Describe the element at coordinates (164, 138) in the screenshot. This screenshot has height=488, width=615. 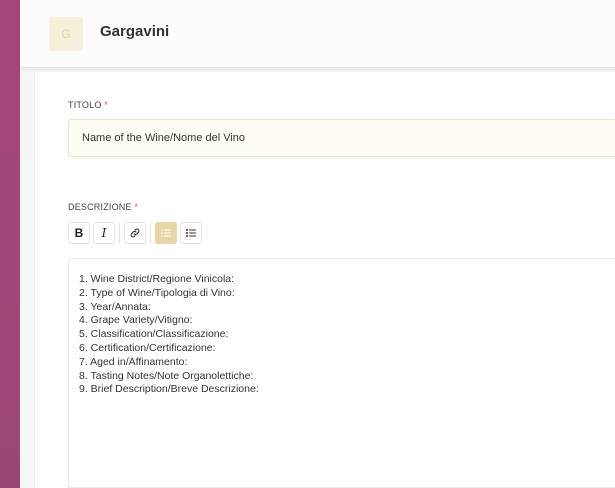
I see `title-input-value: Name of the Wine/Nome del Vino` at that location.